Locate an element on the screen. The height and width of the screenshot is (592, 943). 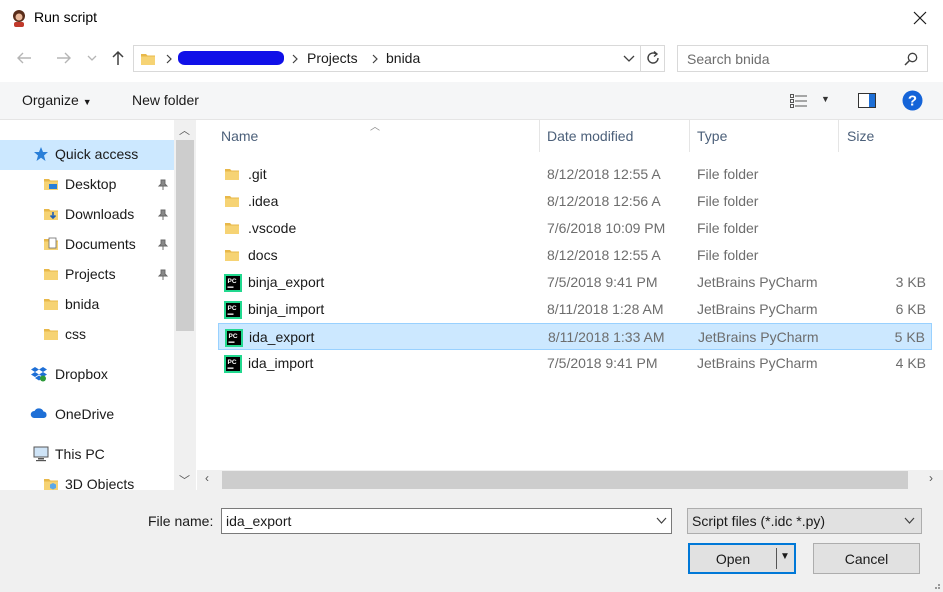
close-button is located at coordinates (920, 18).